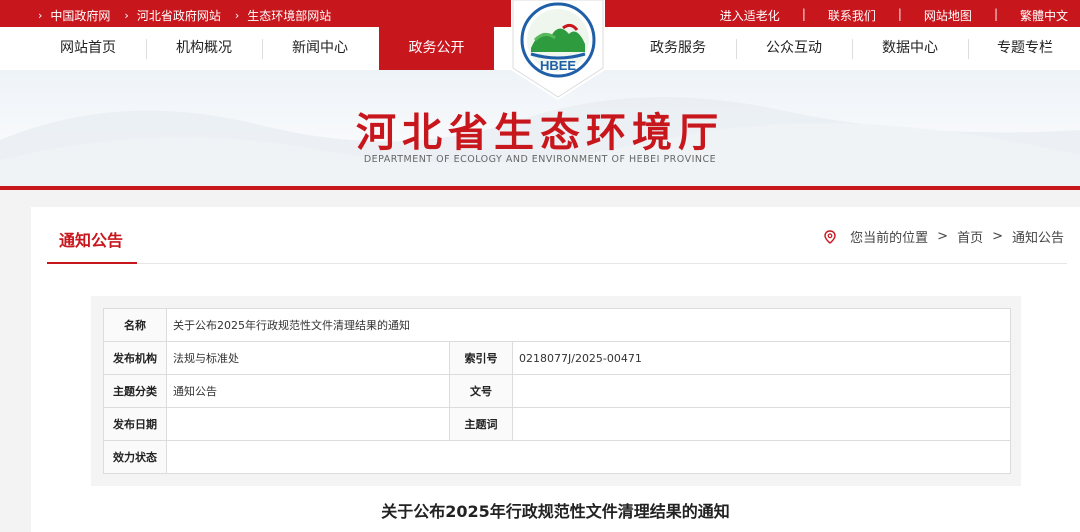 The height and width of the screenshot is (532, 1080). I want to click on meta-value-keyword, so click(761, 424).